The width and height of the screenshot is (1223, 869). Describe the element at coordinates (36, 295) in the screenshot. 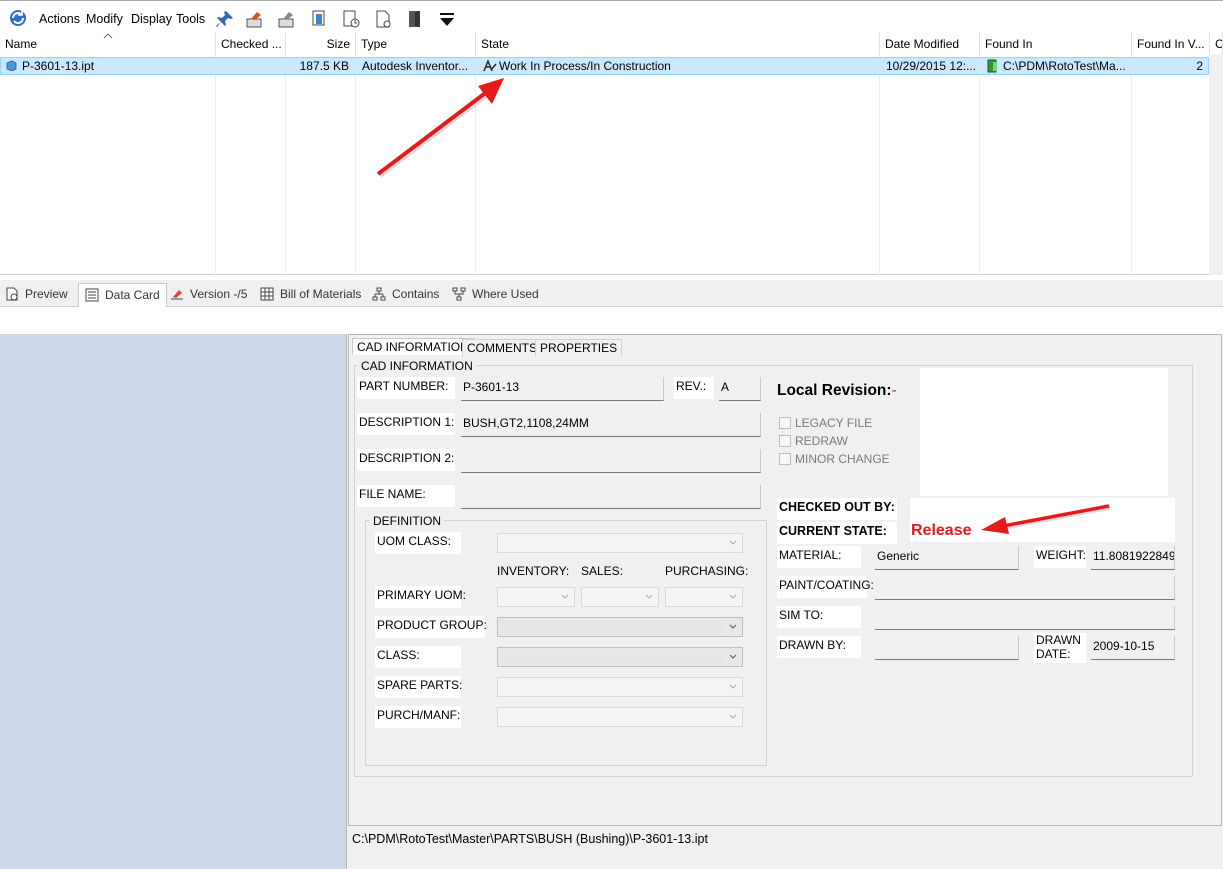

I see `tab-preview: Preview` at that location.